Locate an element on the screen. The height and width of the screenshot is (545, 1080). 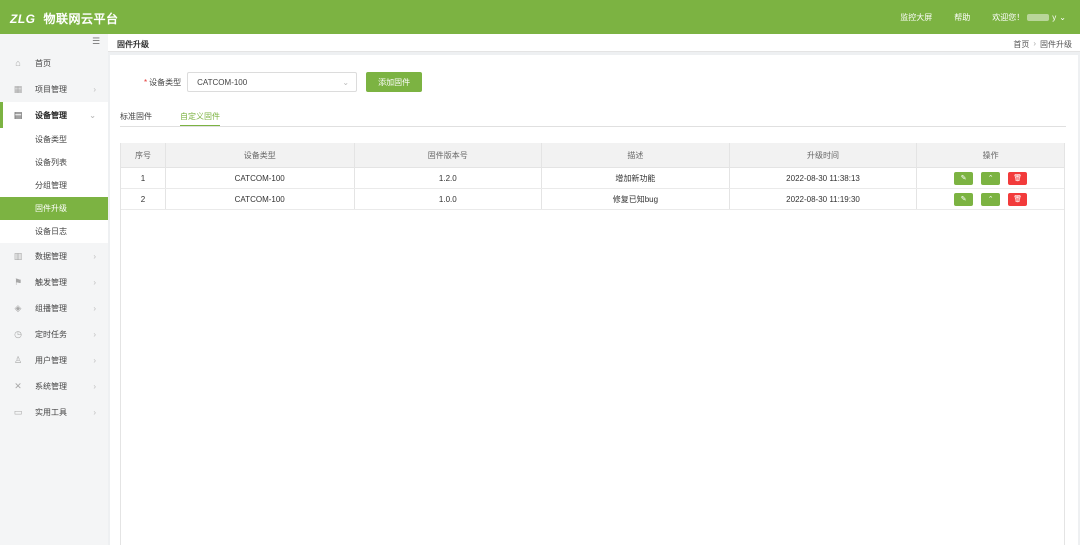
user-icon: ♙ is located at coordinates (18, 359).